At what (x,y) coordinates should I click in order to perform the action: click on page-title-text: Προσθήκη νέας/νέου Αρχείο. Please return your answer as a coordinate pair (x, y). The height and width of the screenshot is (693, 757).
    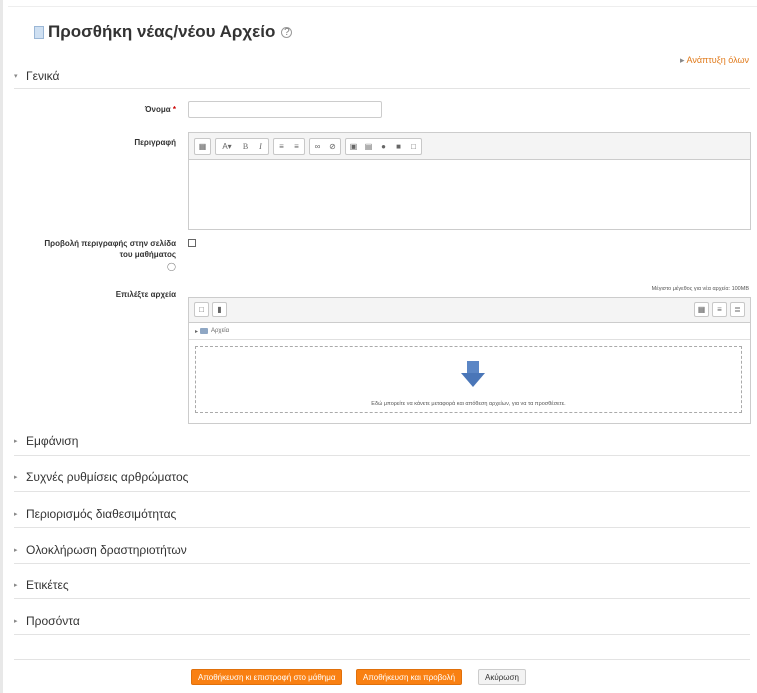
    Looking at the image, I should click on (162, 31).